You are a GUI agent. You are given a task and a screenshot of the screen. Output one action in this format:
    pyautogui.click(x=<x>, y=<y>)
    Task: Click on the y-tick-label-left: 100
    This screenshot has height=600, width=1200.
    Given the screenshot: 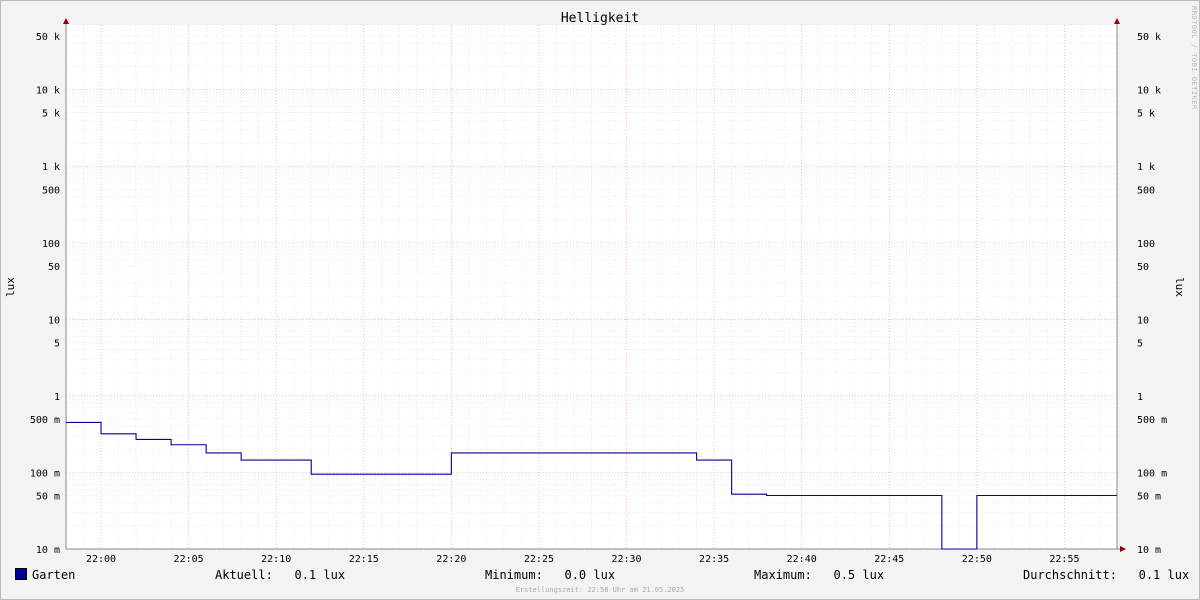 What is the action you would take?
    pyautogui.click(x=51, y=244)
    